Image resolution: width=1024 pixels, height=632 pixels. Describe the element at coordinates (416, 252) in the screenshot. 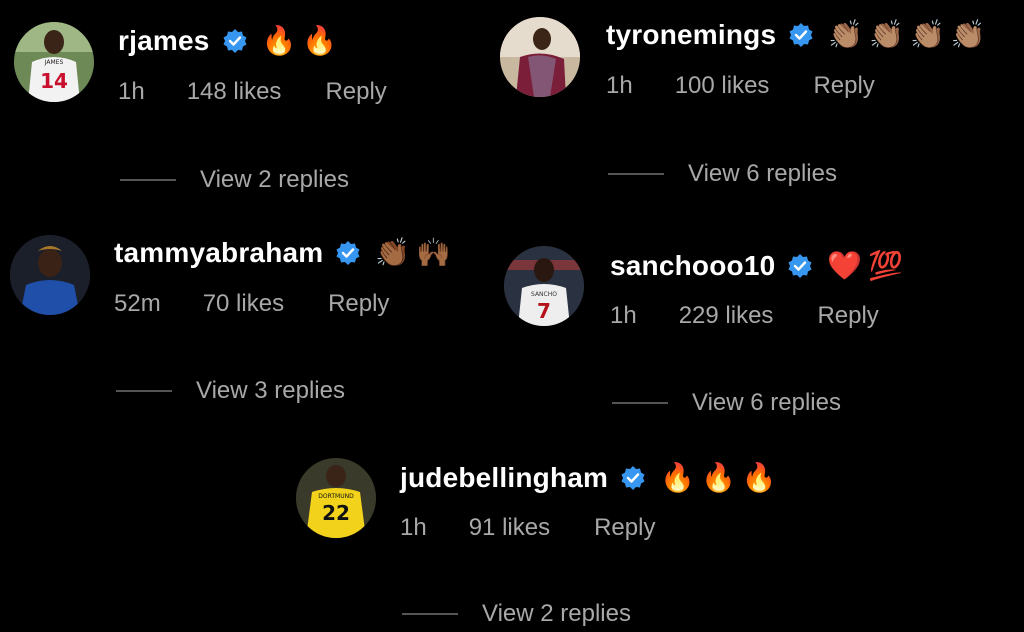

I see `emoji-reaction: 👏🏾🙌🏾` at that location.